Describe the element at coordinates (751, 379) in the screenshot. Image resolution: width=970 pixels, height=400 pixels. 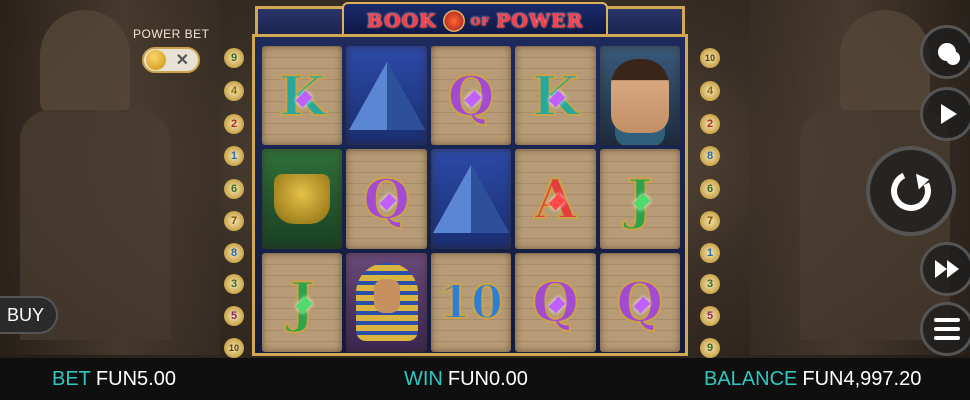
I see `balance-label: BALANCE` at that location.